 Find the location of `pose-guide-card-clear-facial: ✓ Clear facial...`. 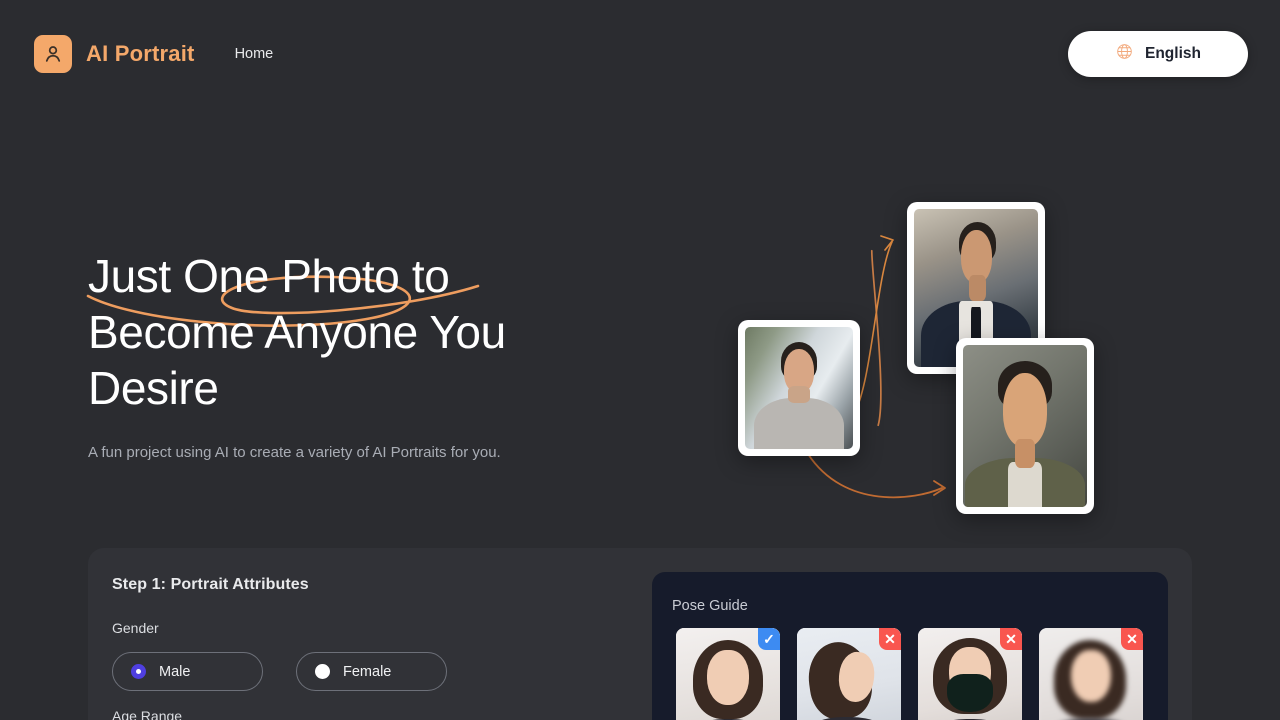

pose-guide-card-clear-facial: ✓ Clear facial... is located at coordinates (728, 674).